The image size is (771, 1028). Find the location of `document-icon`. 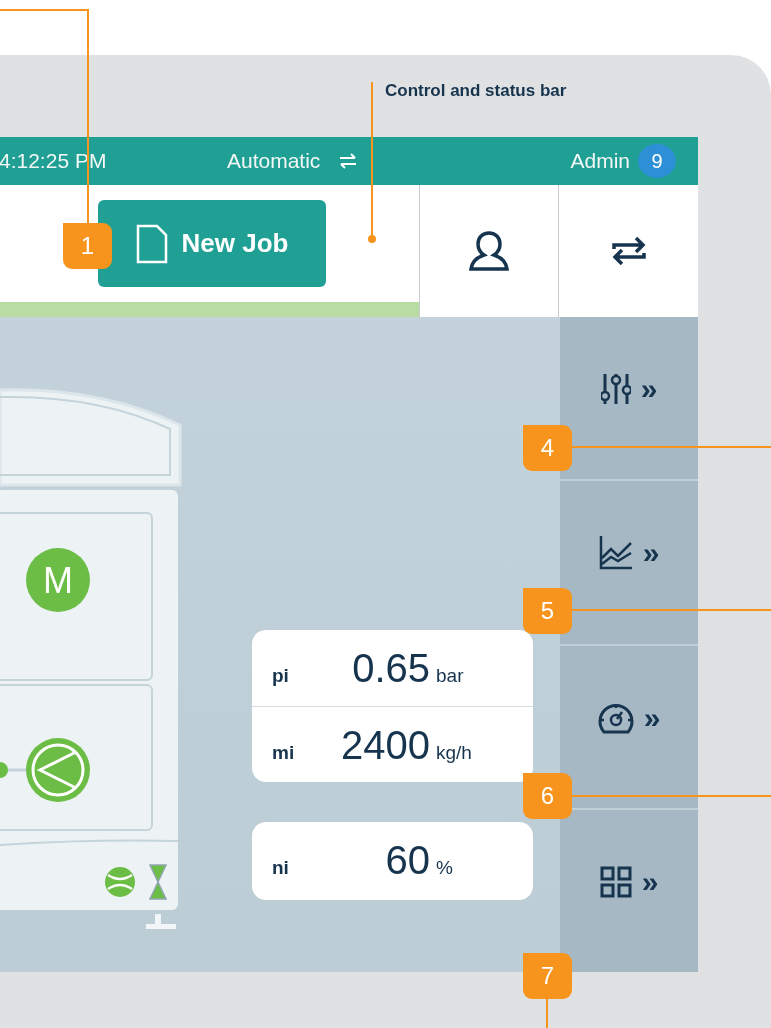

document-icon is located at coordinates (151, 243).